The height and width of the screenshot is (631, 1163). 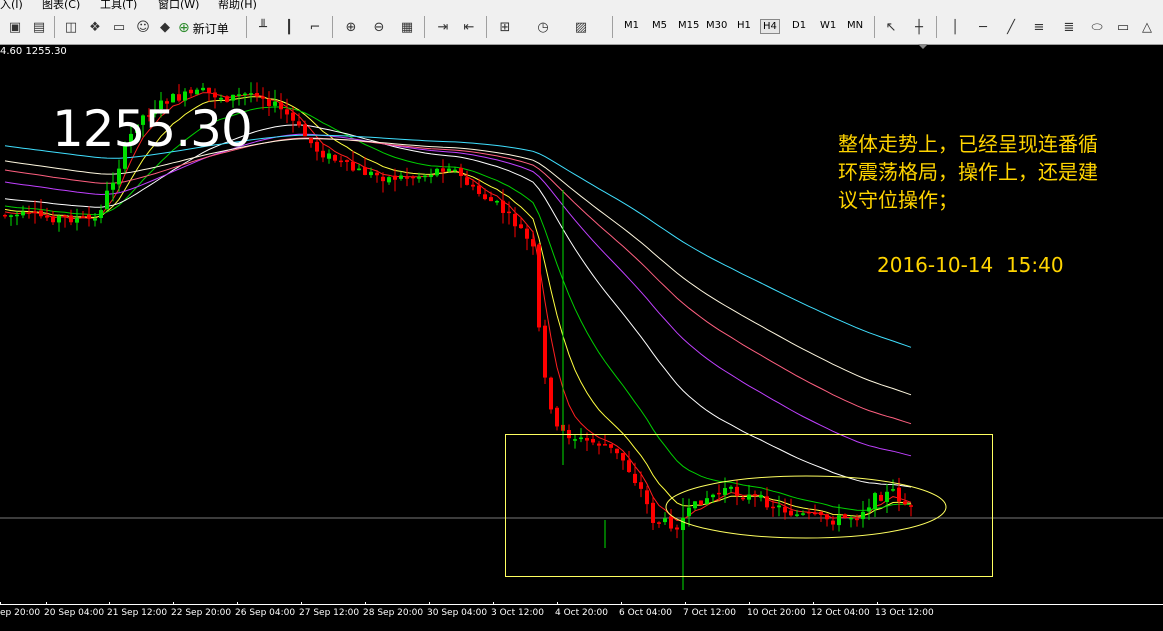 I want to click on line-chart-icon: ⌐, so click(x=315, y=27).